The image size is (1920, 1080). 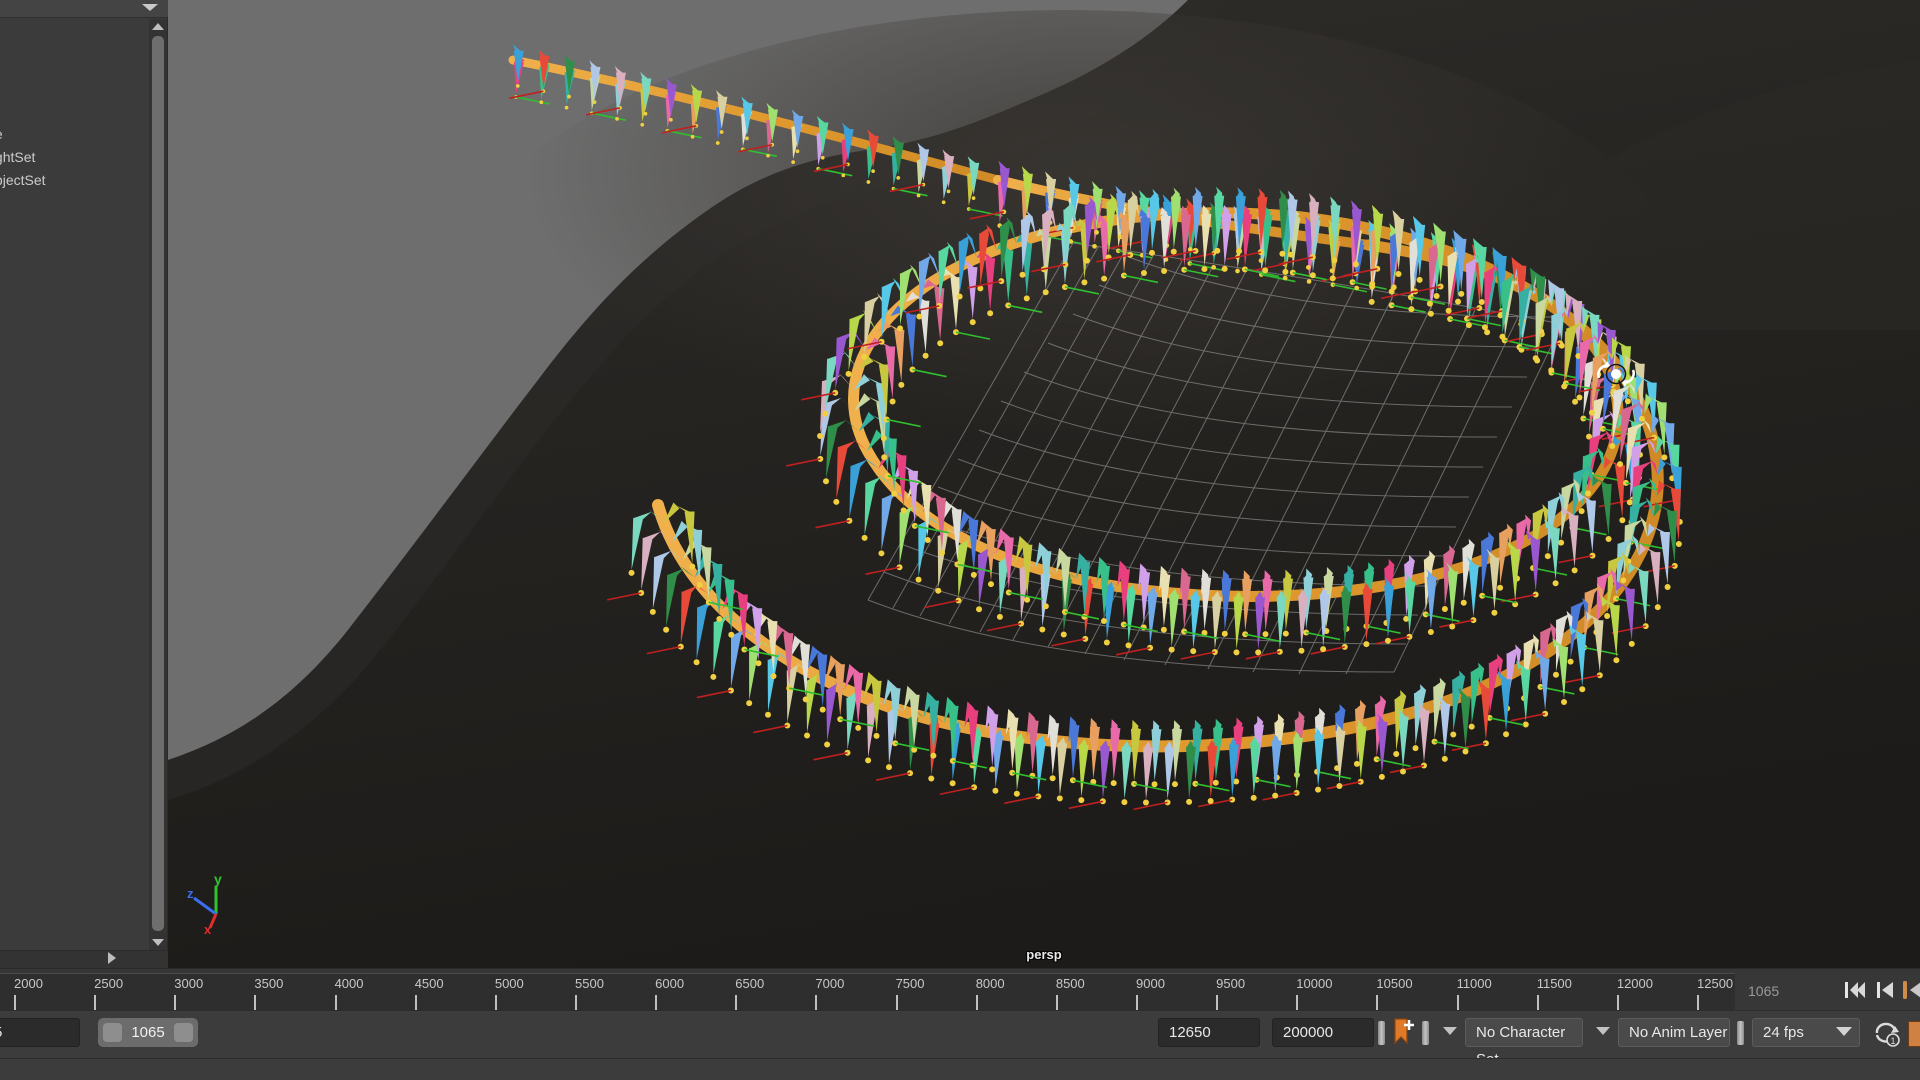 What do you see at coordinates (1450, 1031) in the screenshot?
I see `character-set-chevron-icon` at bounding box center [1450, 1031].